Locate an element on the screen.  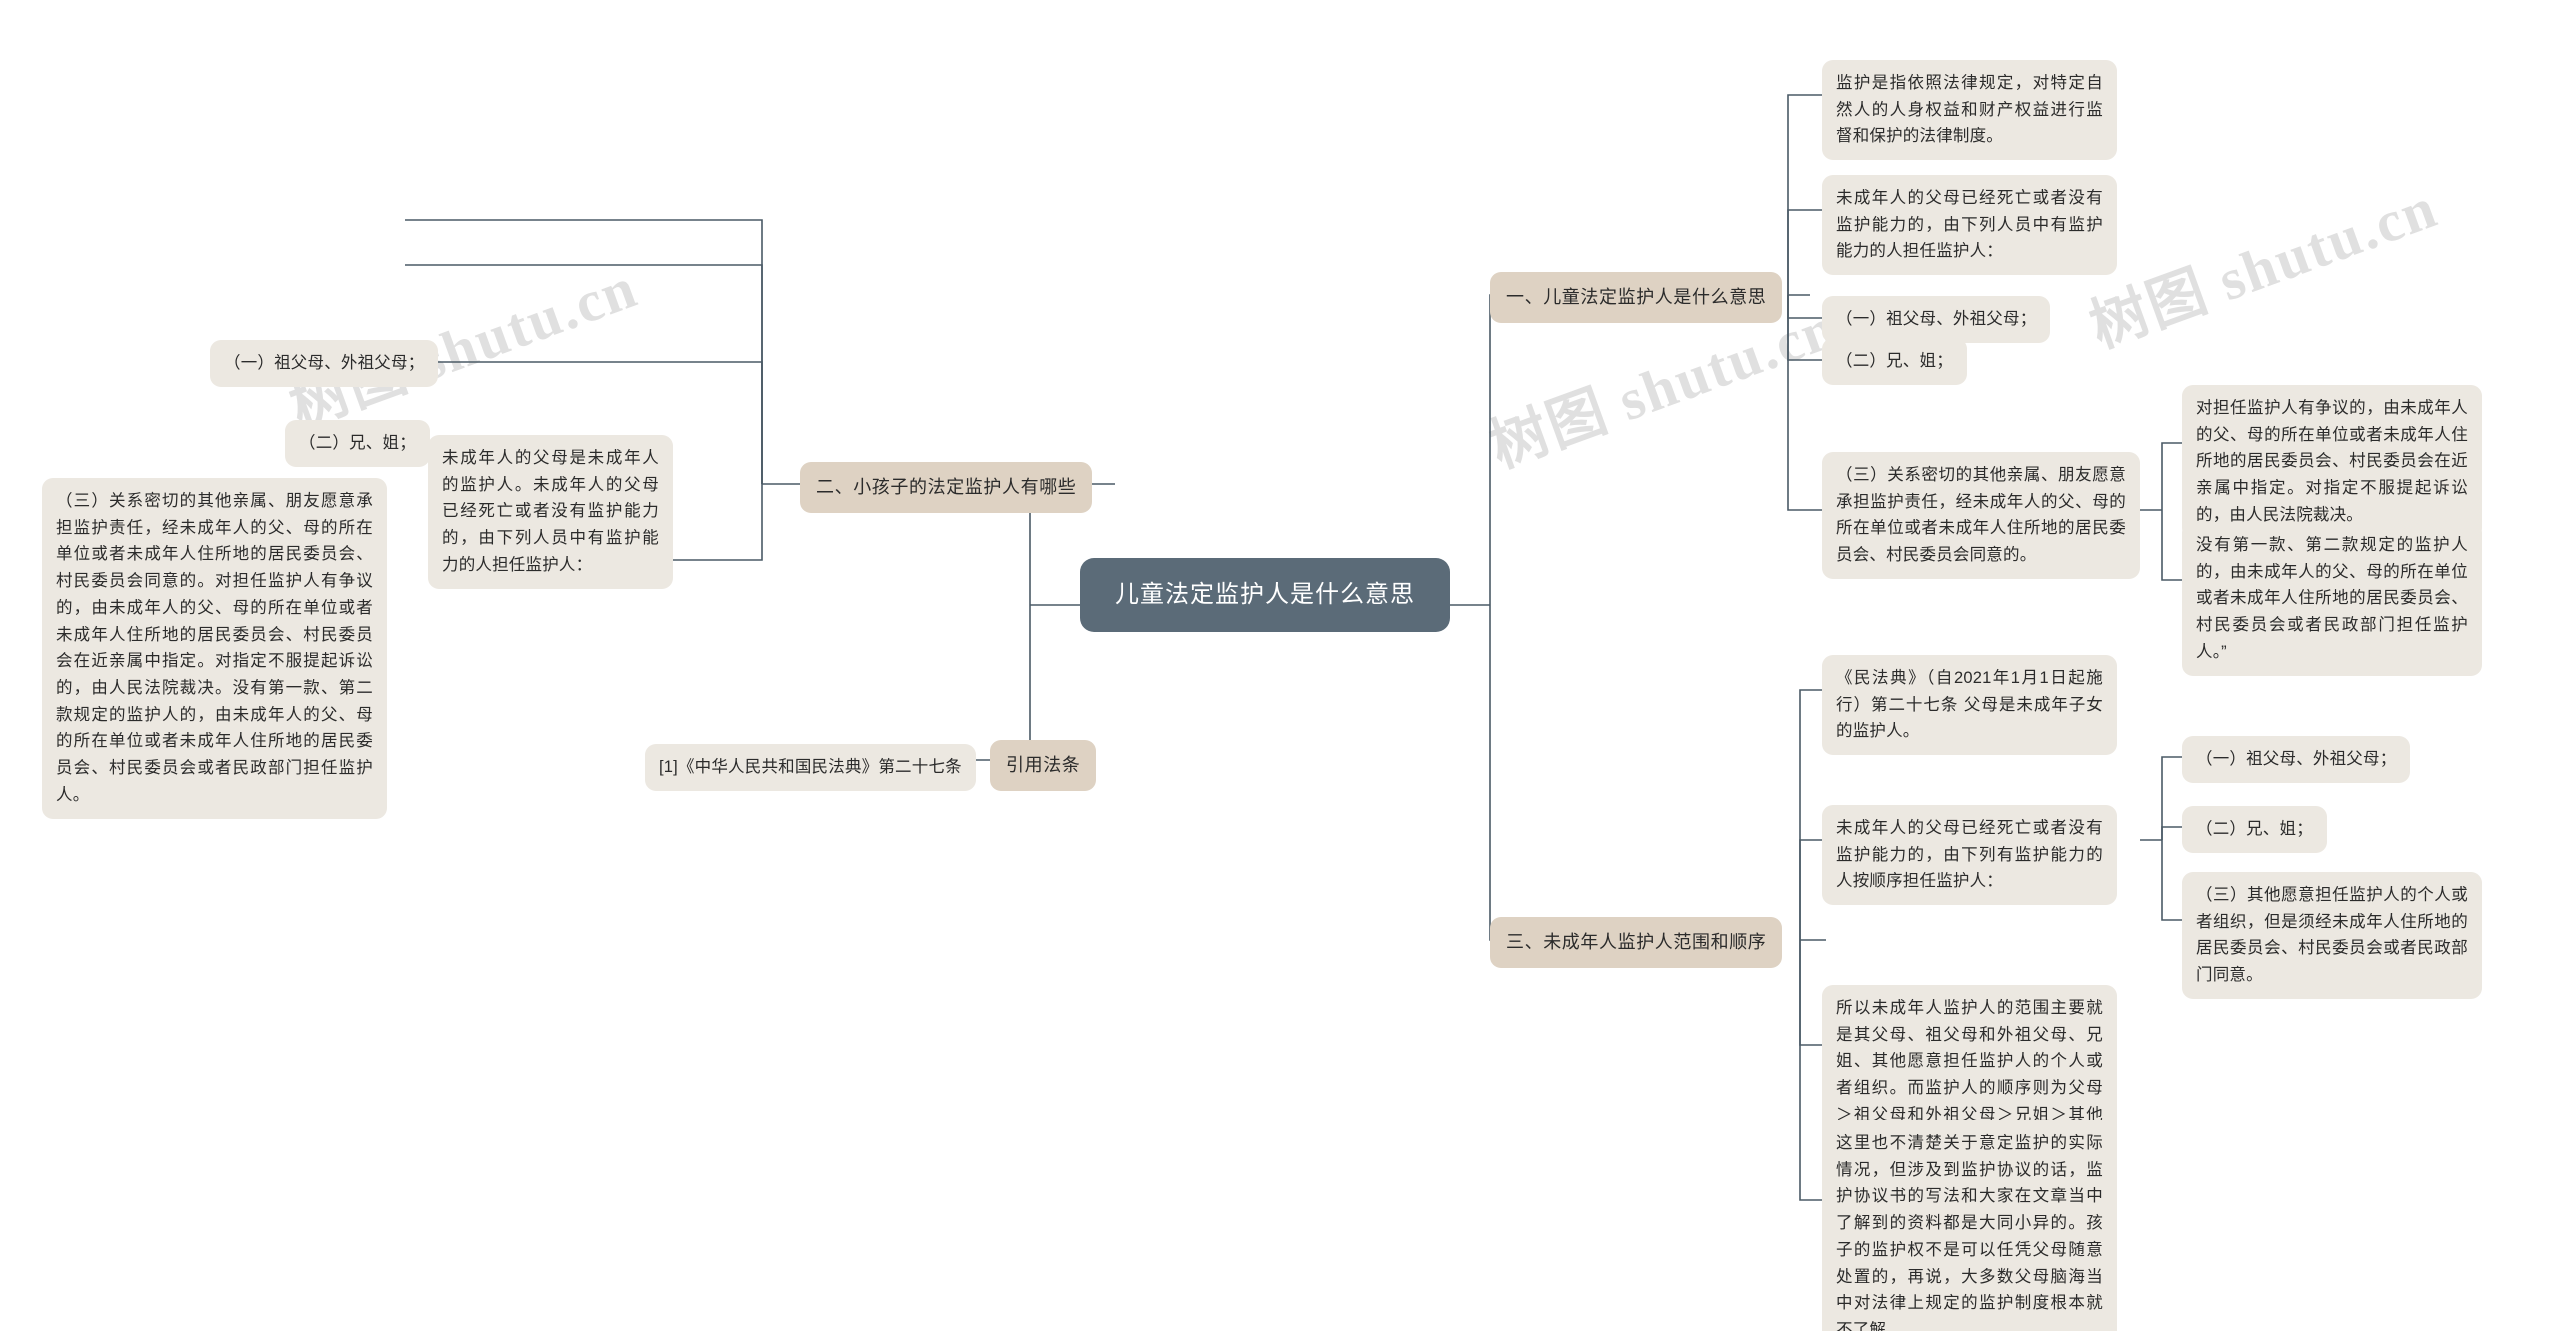
leaf-node-reference-1: [1]《中华人民共和国民法典》第二十七条 is located at coordinates (810, 767).